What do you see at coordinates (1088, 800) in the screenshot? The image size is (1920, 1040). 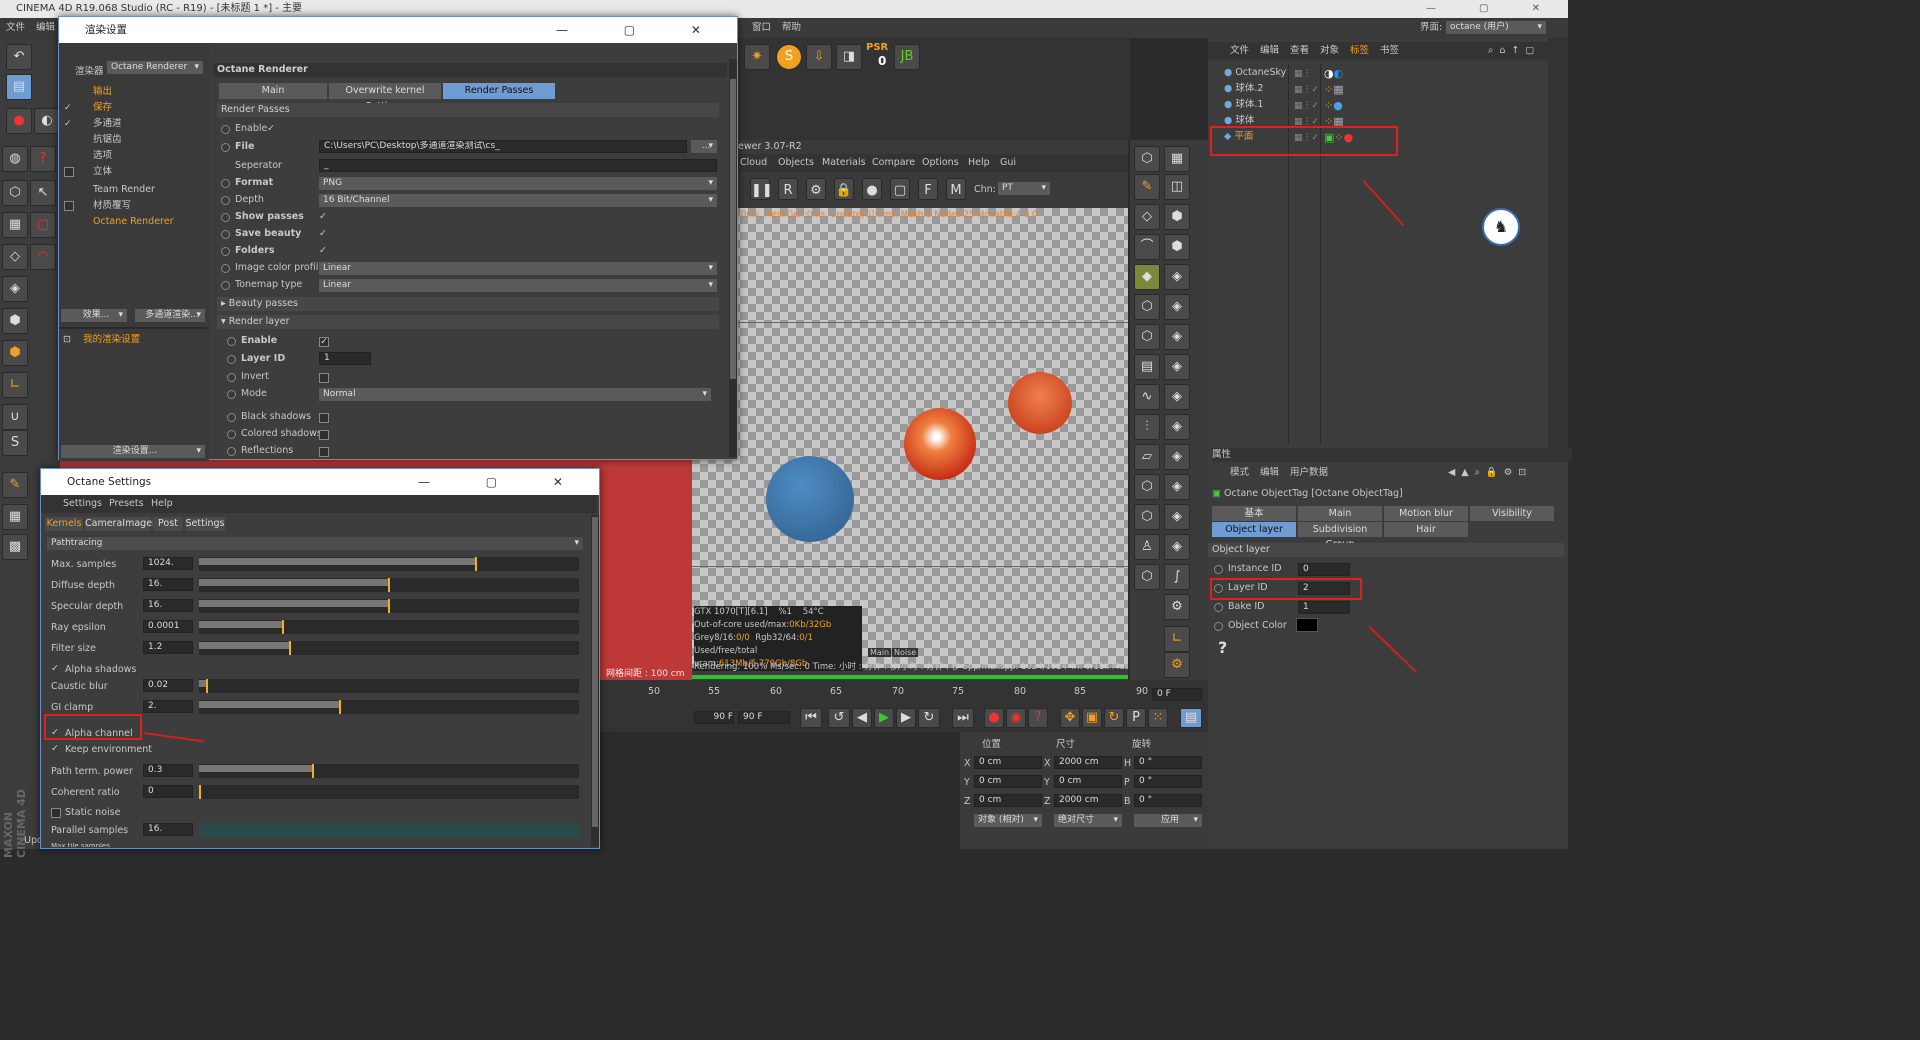 I see `size-z-field: 2000 cm` at bounding box center [1088, 800].